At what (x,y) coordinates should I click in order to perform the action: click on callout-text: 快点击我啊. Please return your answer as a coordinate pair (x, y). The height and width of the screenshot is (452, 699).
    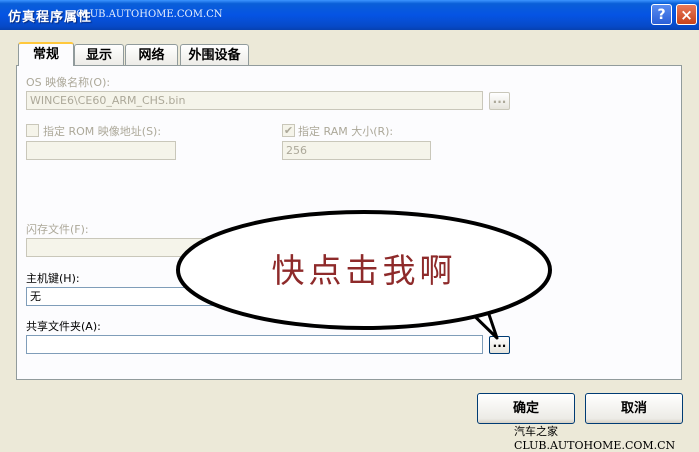
    Looking at the image, I should click on (364, 270).